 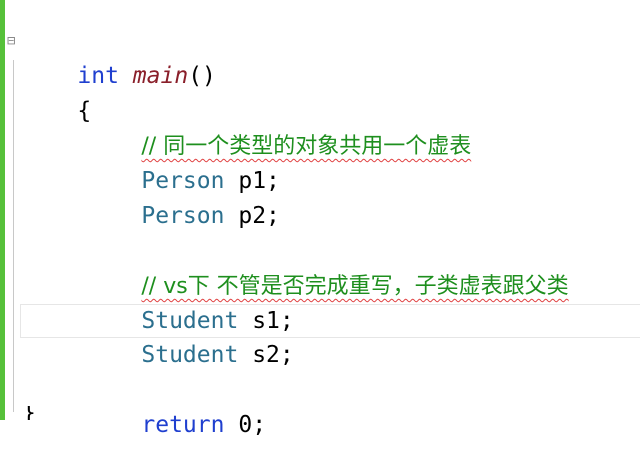 What do you see at coordinates (28, 413) in the screenshot?
I see `close-brace: }` at bounding box center [28, 413].